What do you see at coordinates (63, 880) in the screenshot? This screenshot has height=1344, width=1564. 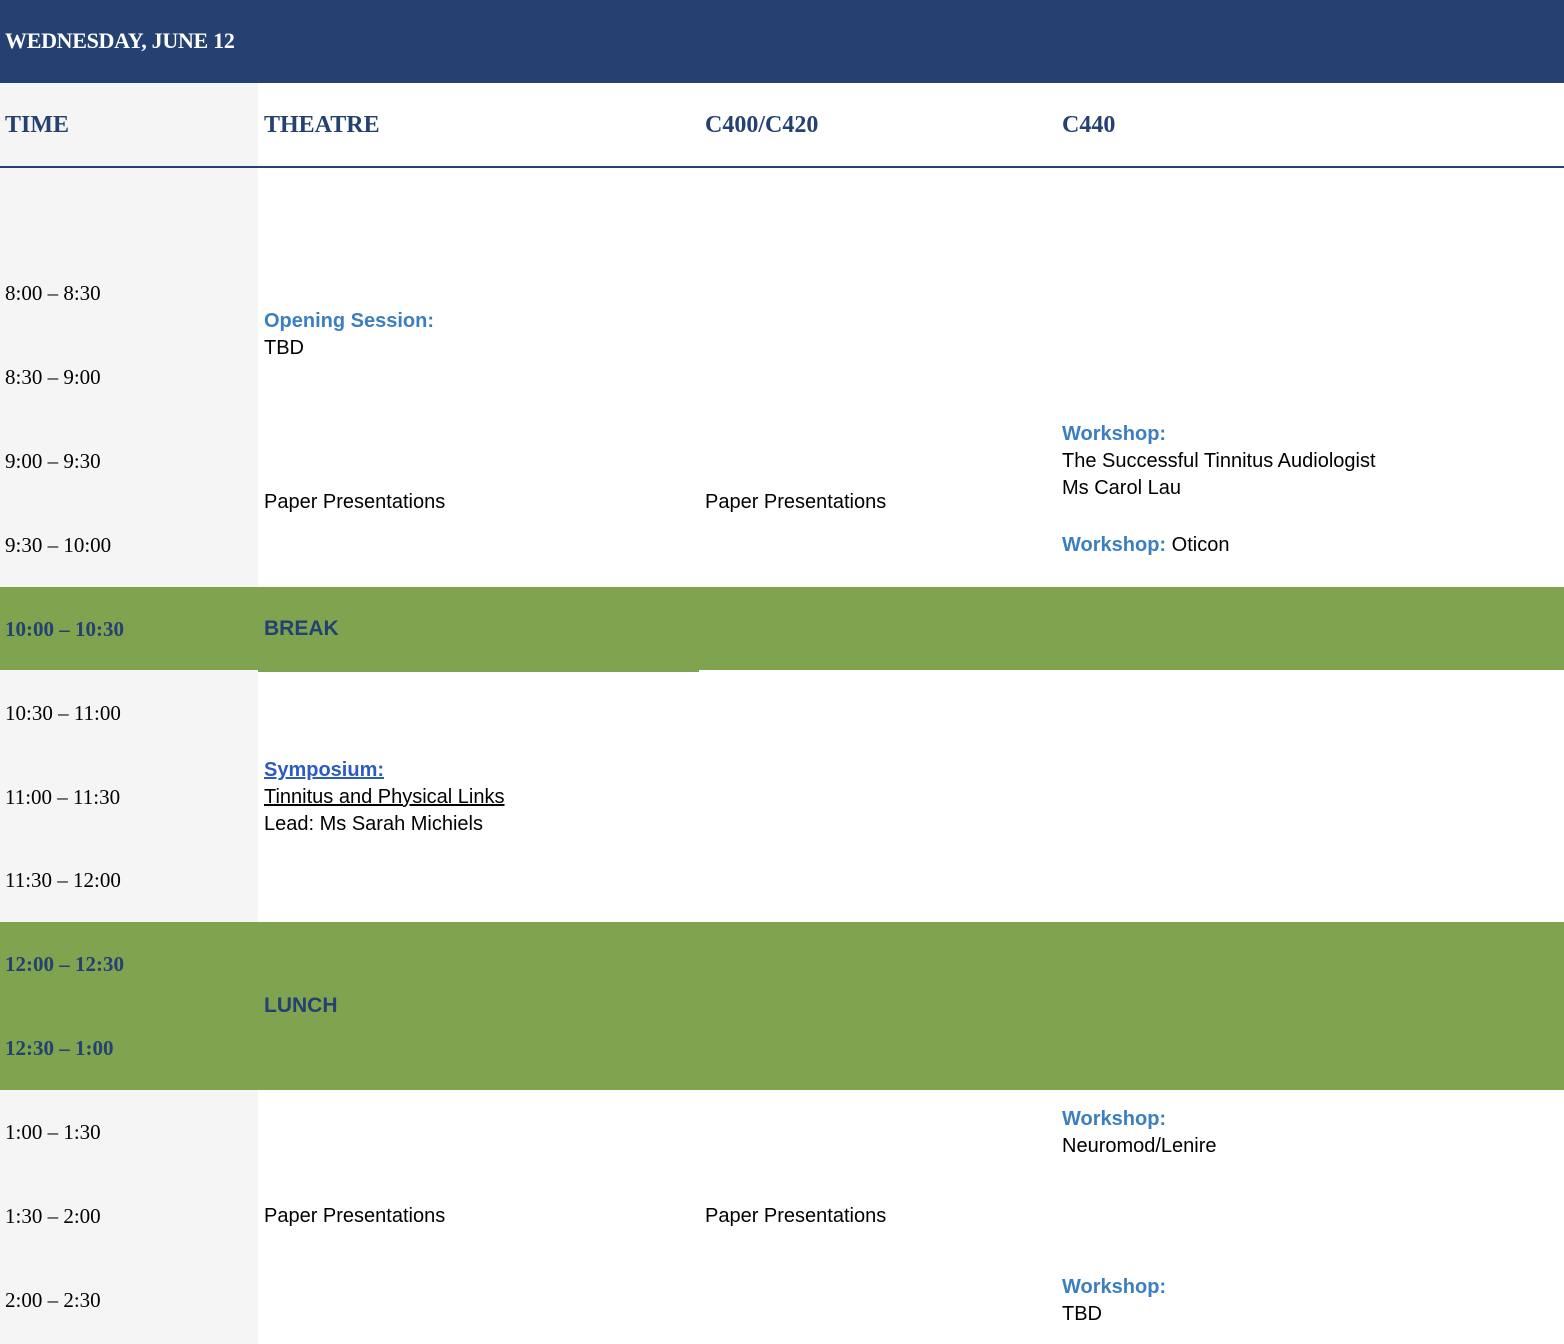 I see `time-slot: 11:30 – 12:00` at bounding box center [63, 880].